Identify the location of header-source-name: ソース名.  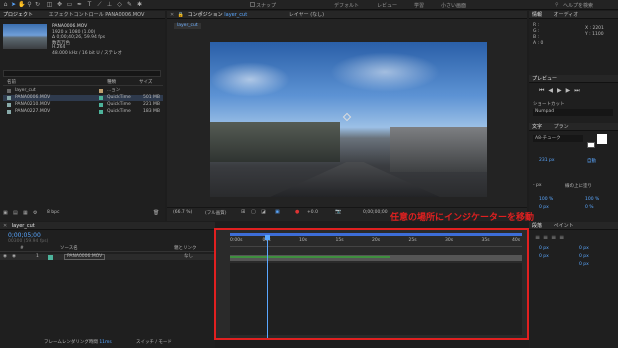
(69, 249).